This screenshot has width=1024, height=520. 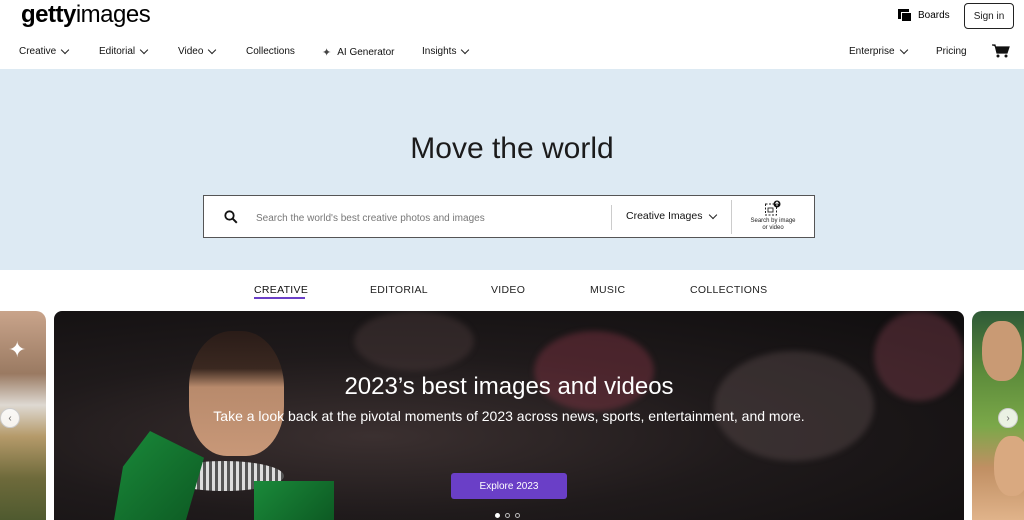 I want to click on nav-insights-label: Insights, so click(x=439, y=51).